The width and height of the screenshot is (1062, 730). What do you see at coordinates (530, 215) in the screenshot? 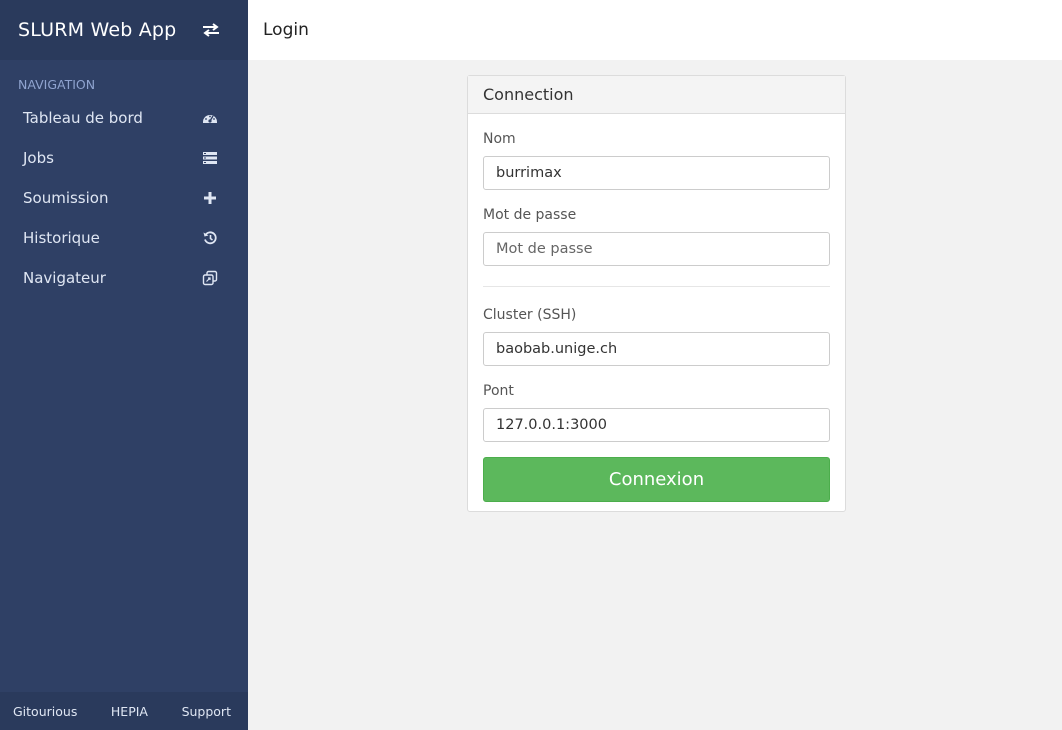
I see `password-label: Mot de passe` at bounding box center [530, 215].